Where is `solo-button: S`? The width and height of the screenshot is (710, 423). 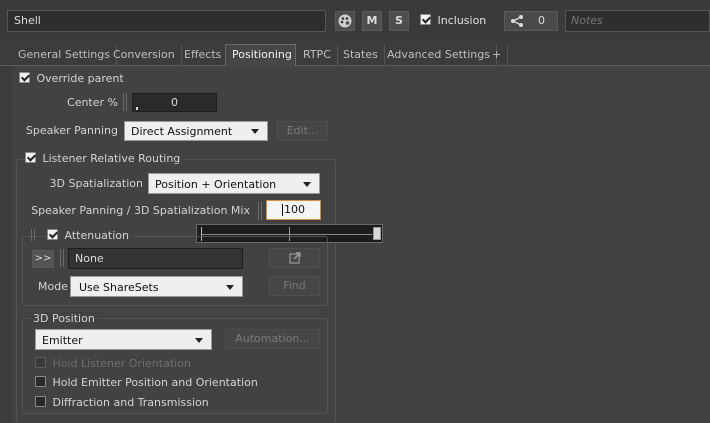 solo-button: S is located at coordinates (399, 21).